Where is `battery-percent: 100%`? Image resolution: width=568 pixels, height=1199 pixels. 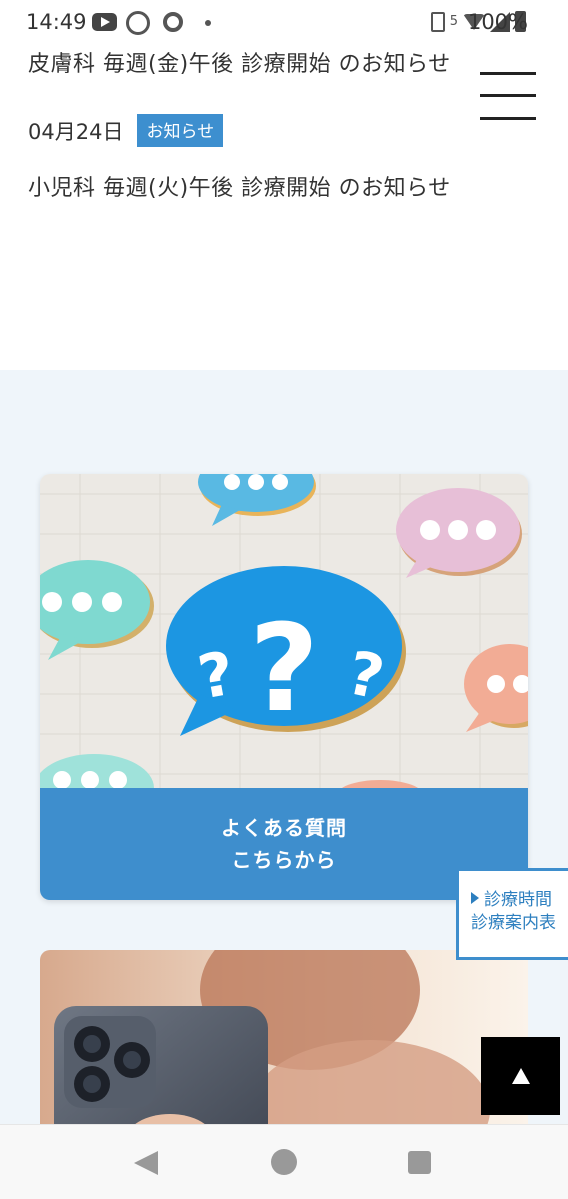
battery-percent: 100% is located at coordinates (497, 22).